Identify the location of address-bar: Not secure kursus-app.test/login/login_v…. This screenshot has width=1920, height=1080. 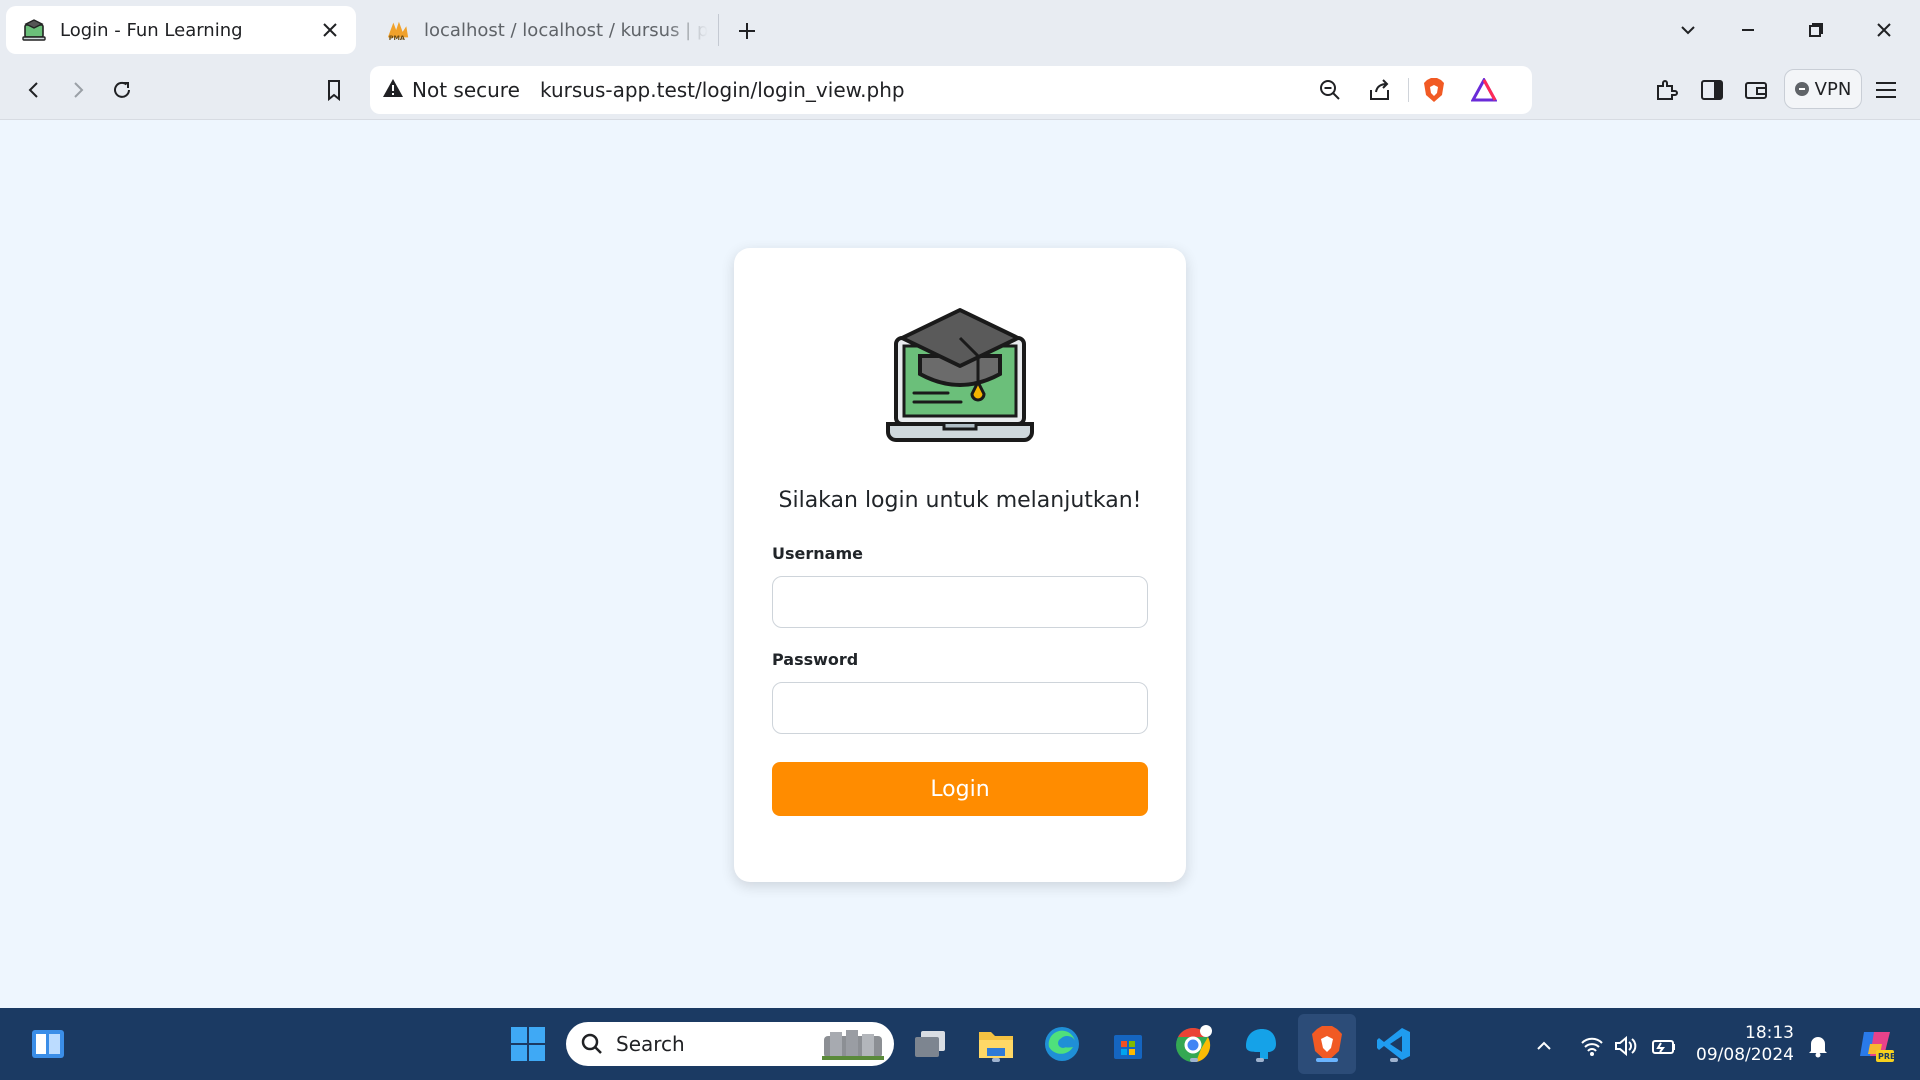
(951, 90).